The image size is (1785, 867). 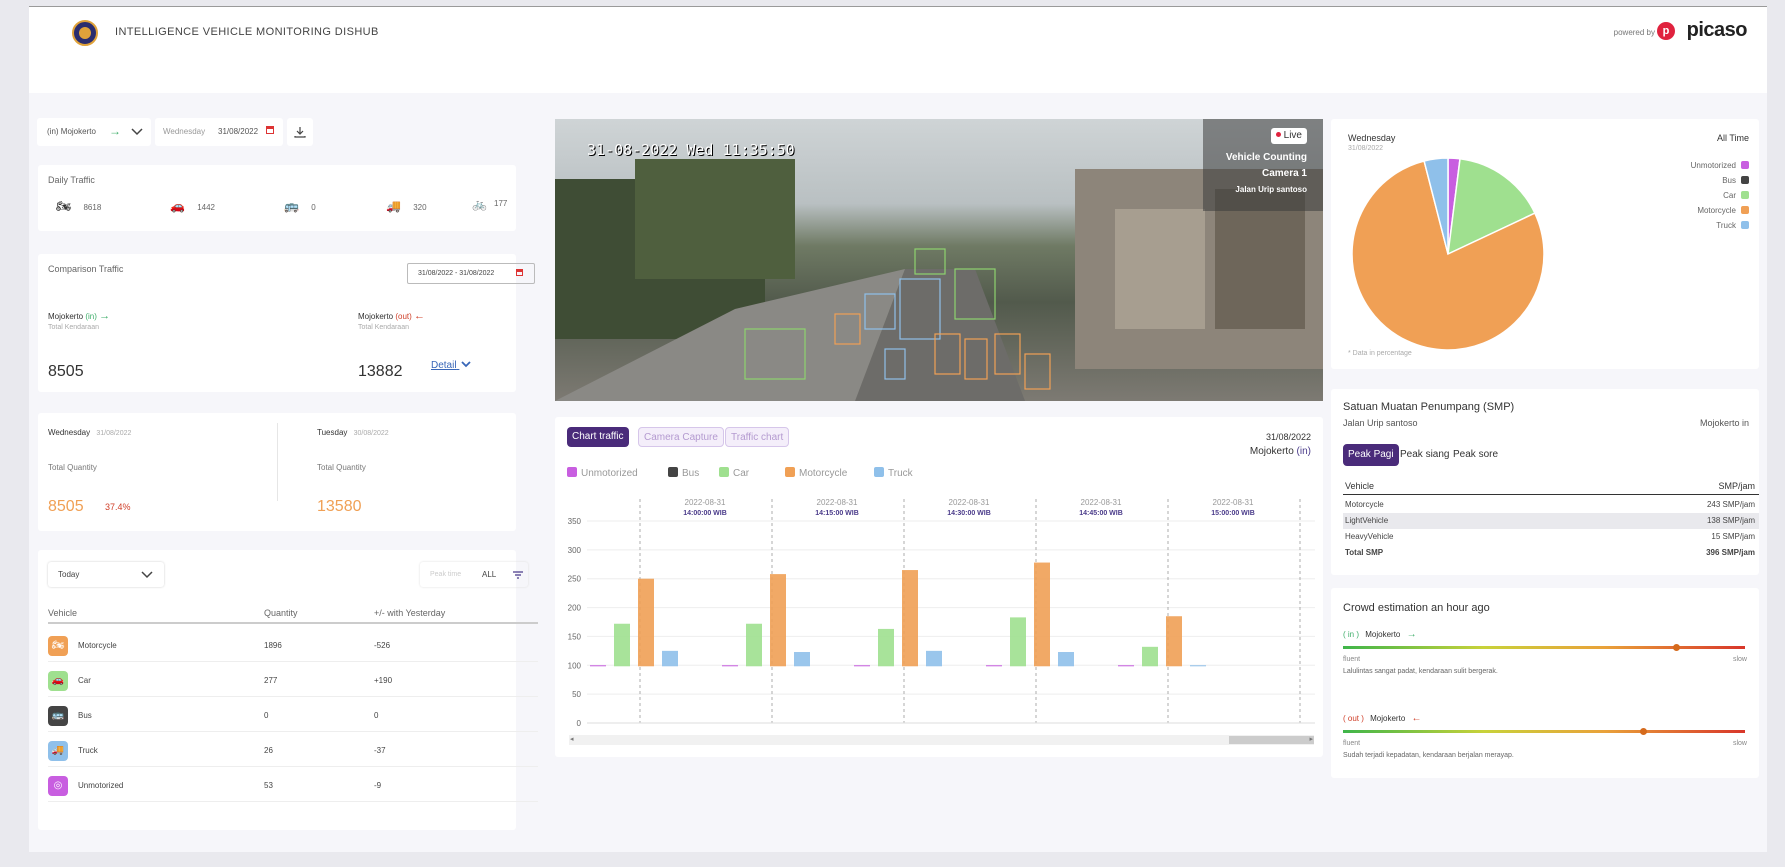 I want to click on crowd-out-meter, so click(x=1544, y=731).